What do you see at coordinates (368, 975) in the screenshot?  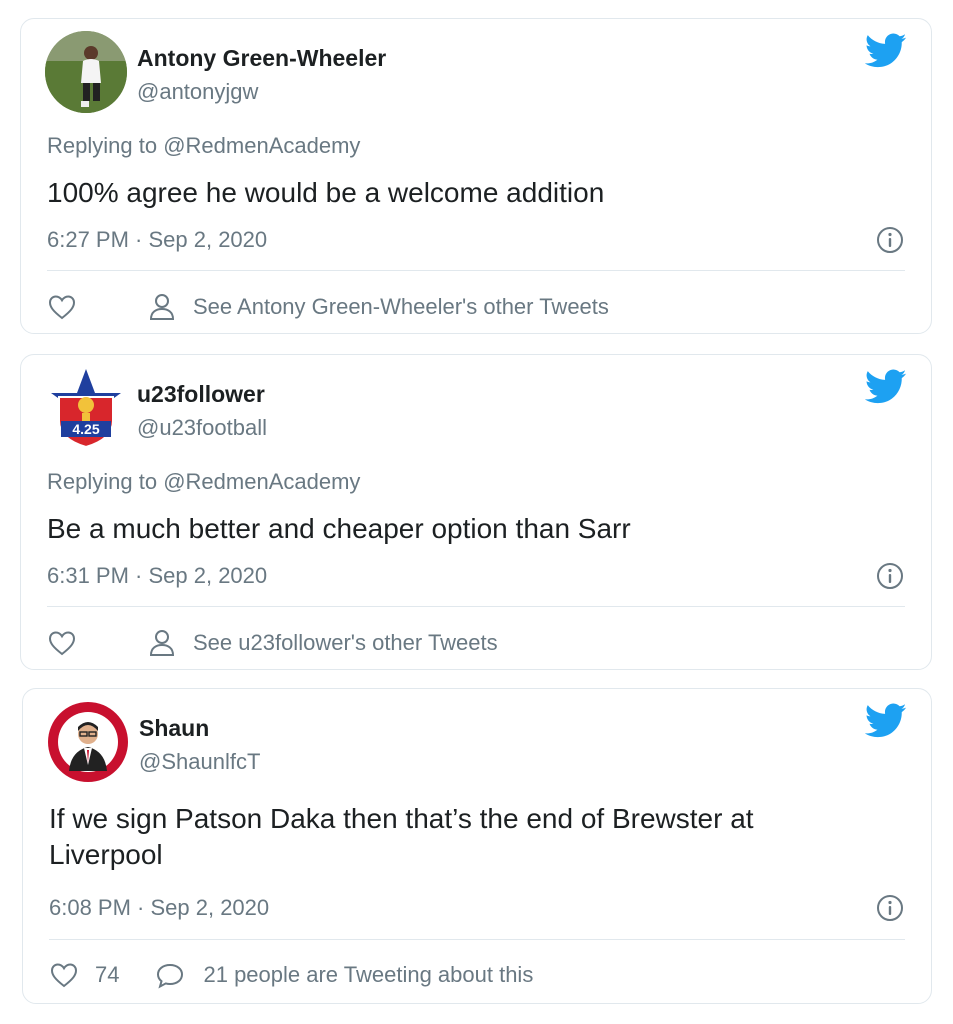 I see `tweeting-about-link: 21 people are Tweeting about this` at bounding box center [368, 975].